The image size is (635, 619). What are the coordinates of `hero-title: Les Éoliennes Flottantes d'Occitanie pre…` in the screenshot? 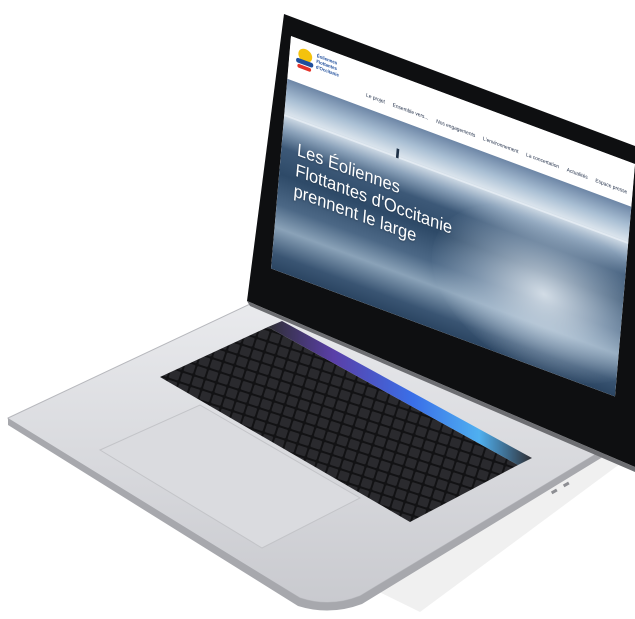 It's located at (394, 207).